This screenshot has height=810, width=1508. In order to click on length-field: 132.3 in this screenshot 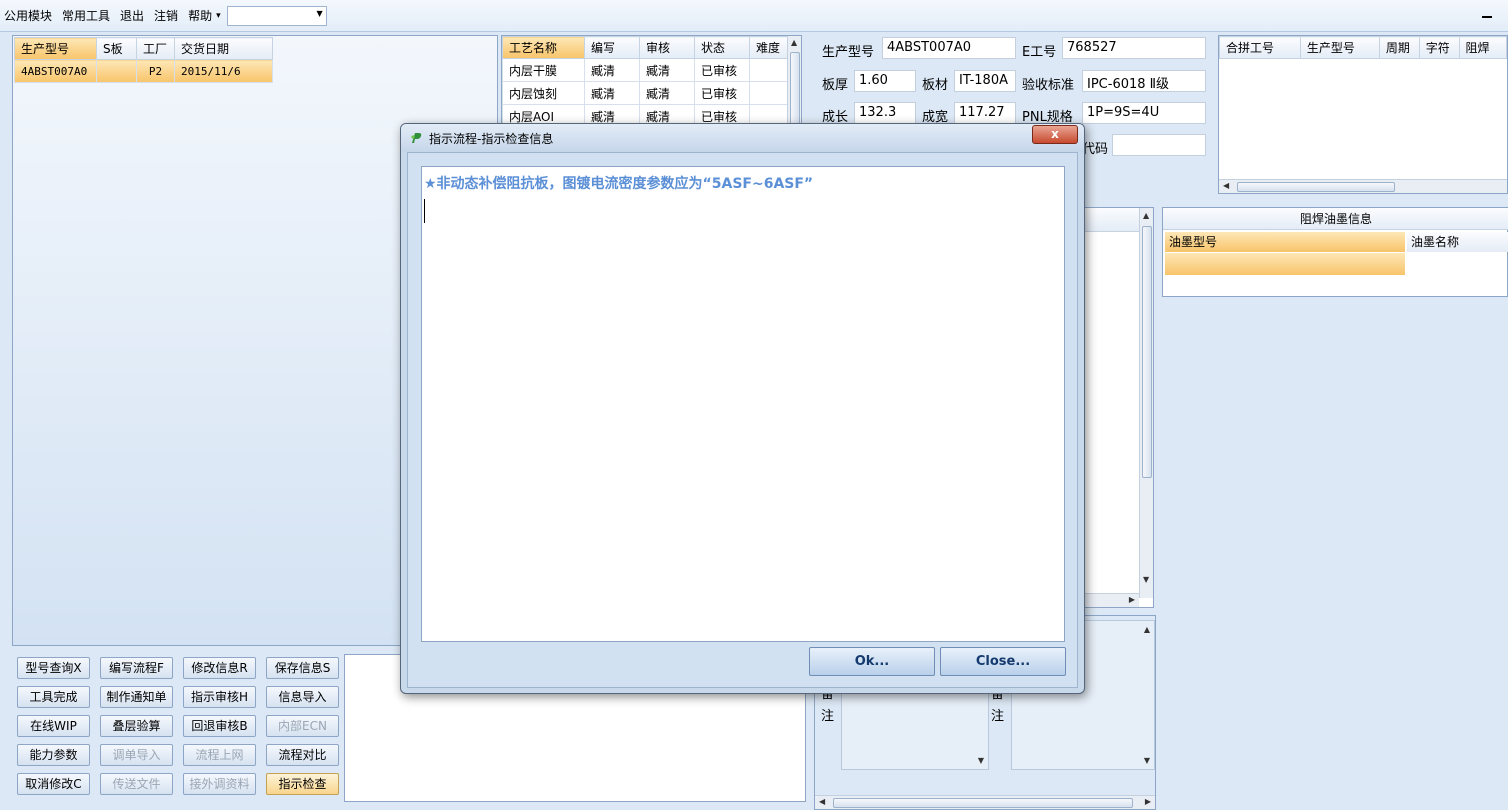, I will do `click(885, 113)`.